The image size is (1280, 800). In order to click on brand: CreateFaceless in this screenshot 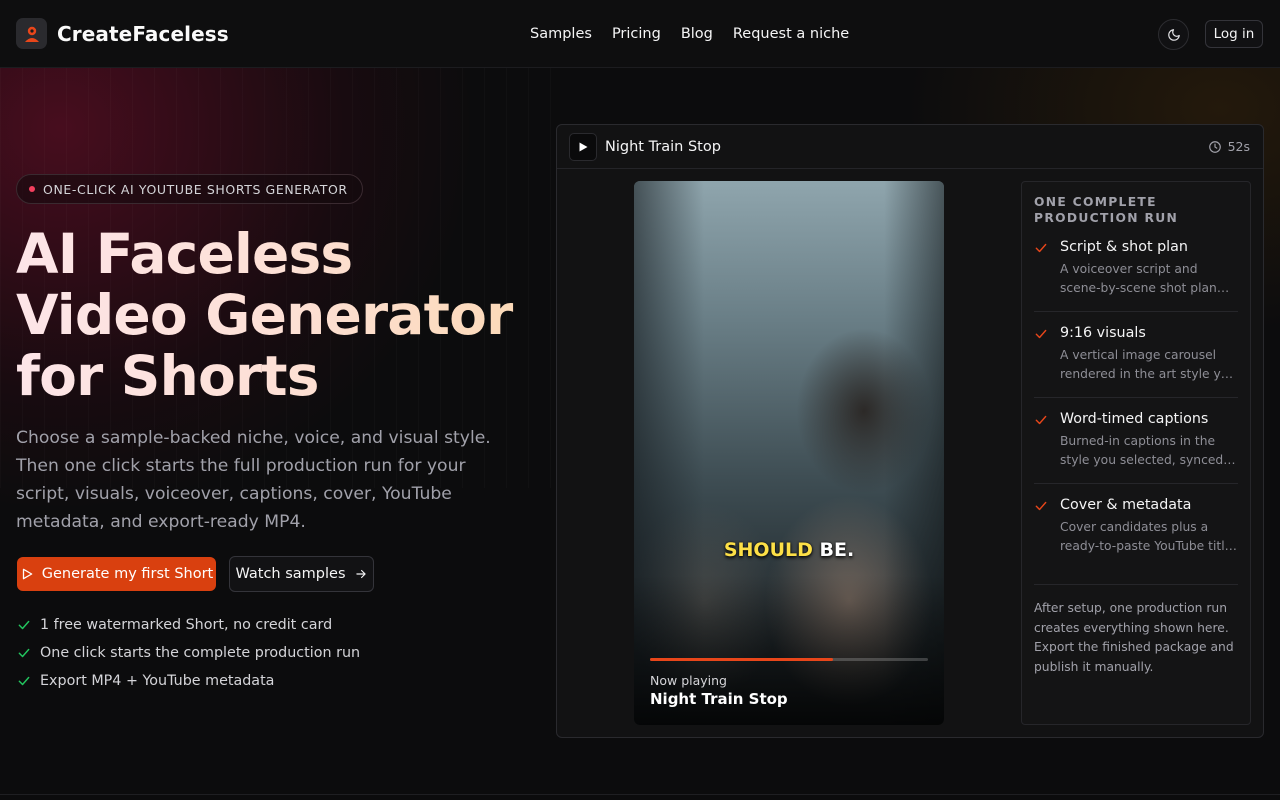, I will do `click(122, 33)`.